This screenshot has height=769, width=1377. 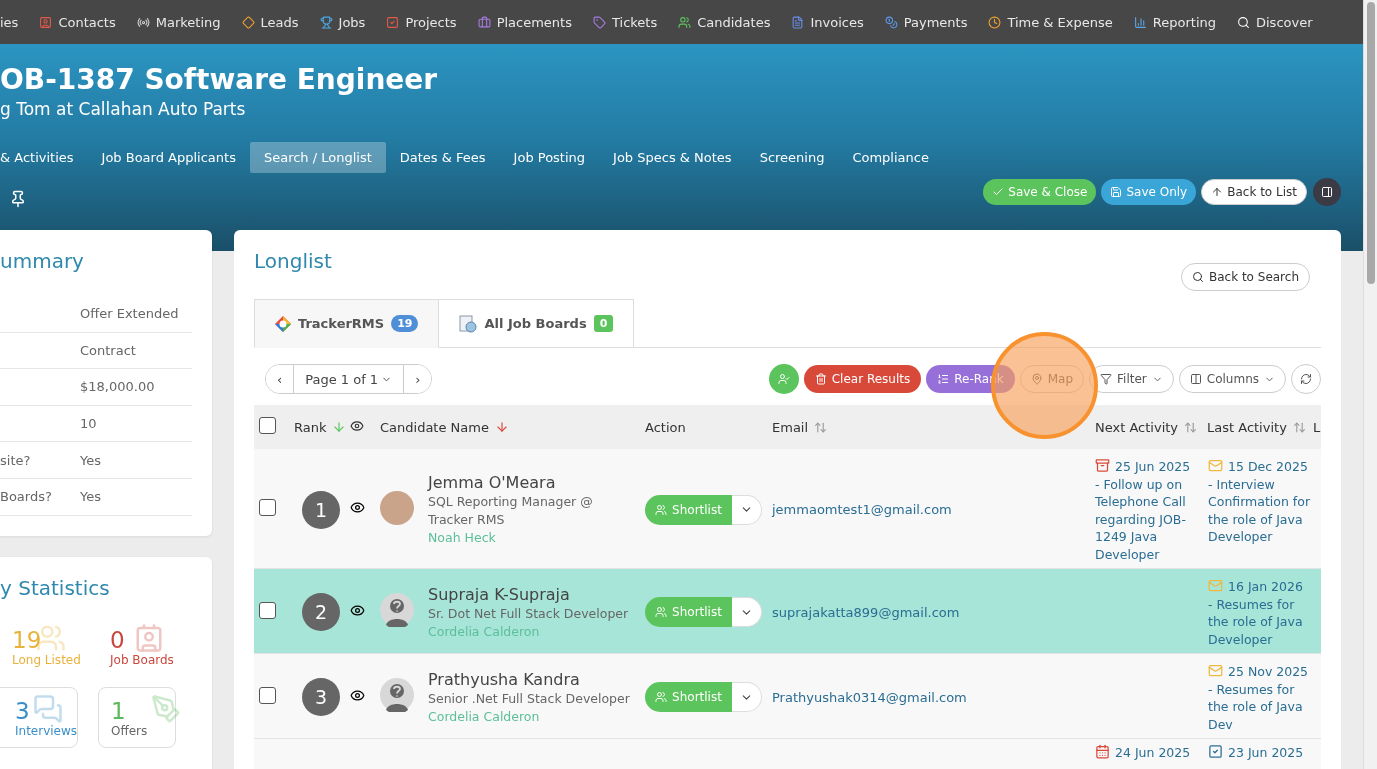 What do you see at coordinates (1258, 697) in the screenshot?
I see `activity-link: 25 Nov 2025 - Resumes for the role of Java Dev` at bounding box center [1258, 697].